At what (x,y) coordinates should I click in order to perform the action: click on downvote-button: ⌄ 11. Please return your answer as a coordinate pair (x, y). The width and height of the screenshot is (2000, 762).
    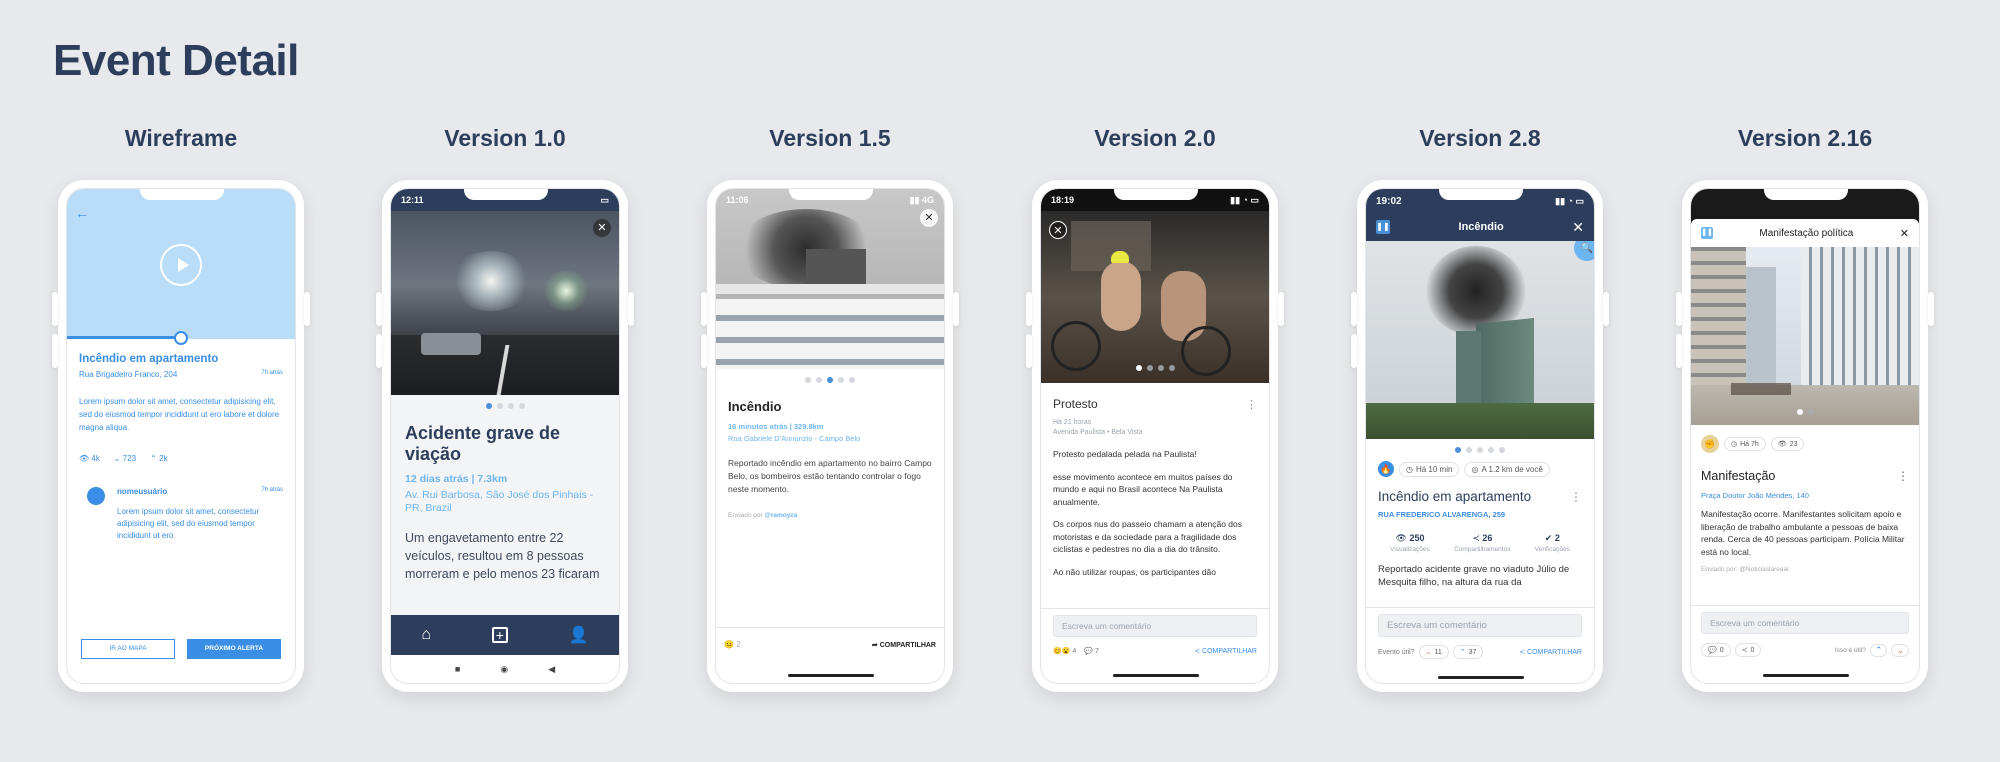
    Looking at the image, I should click on (1433, 652).